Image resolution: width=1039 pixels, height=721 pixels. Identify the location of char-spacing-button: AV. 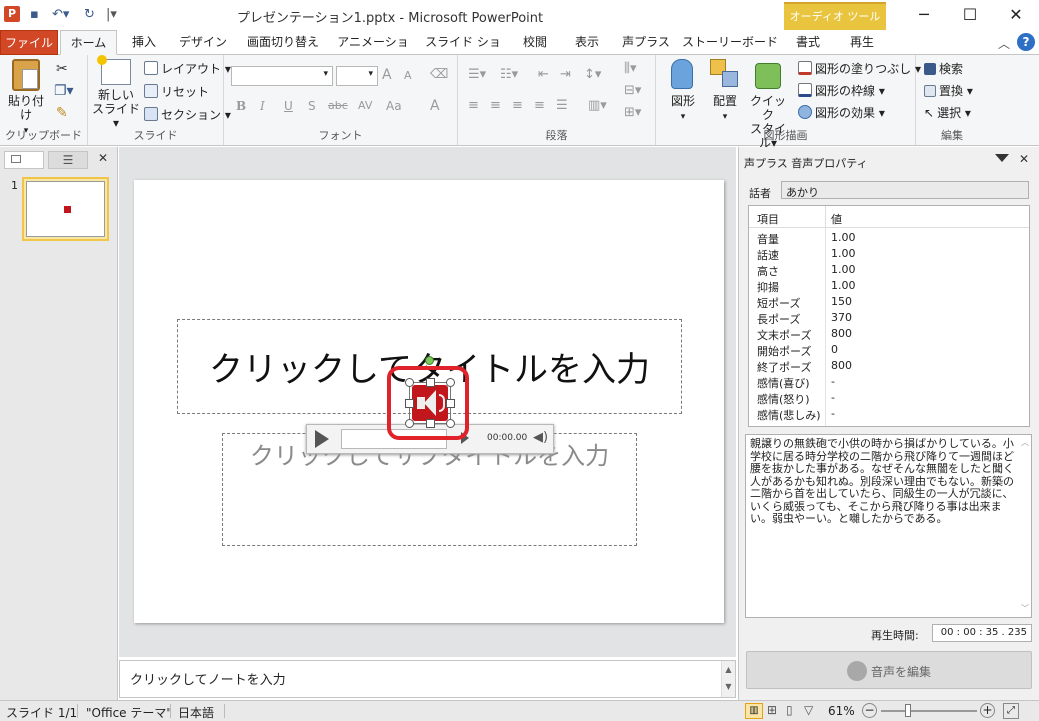
(365, 105).